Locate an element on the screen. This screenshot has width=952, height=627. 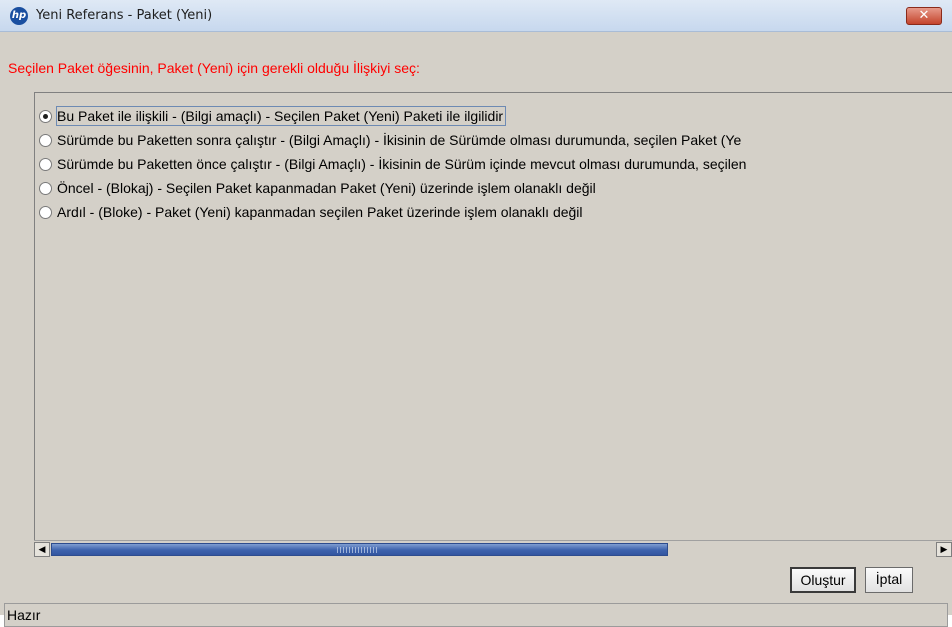
scroll-left-arrow-icon: ◀ is located at coordinates (42, 549).